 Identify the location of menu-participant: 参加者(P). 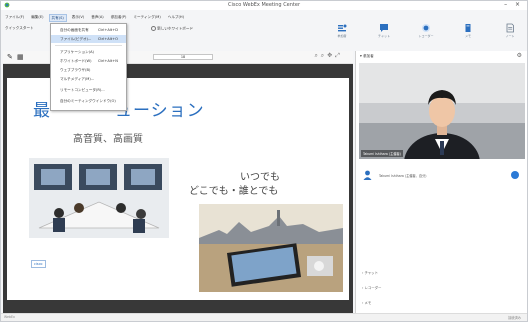
(119, 18).